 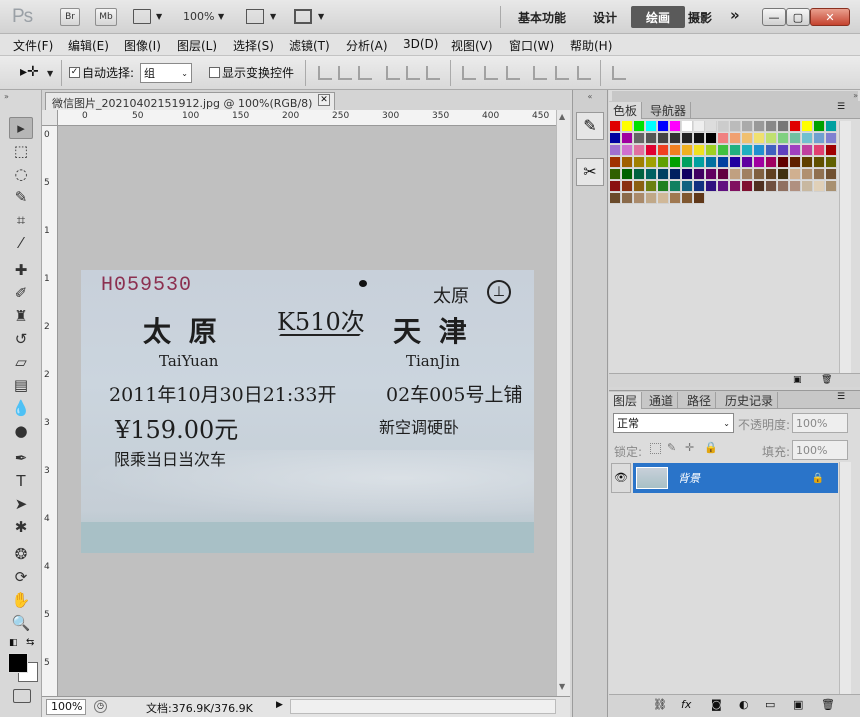 What do you see at coordinates (750, 400) in the screenshot?
I see `tab-history: 历史记录` at bounding box center [750, 400].